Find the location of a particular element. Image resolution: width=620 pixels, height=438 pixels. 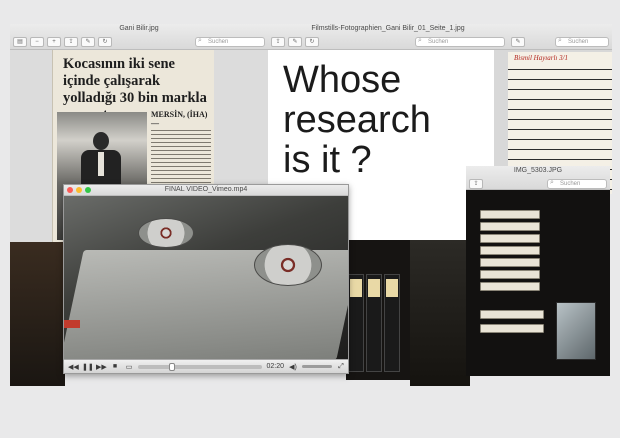

titlebar: FINAL VIDEO_Vimeo.mp4 is located at coordinates (206, 190).